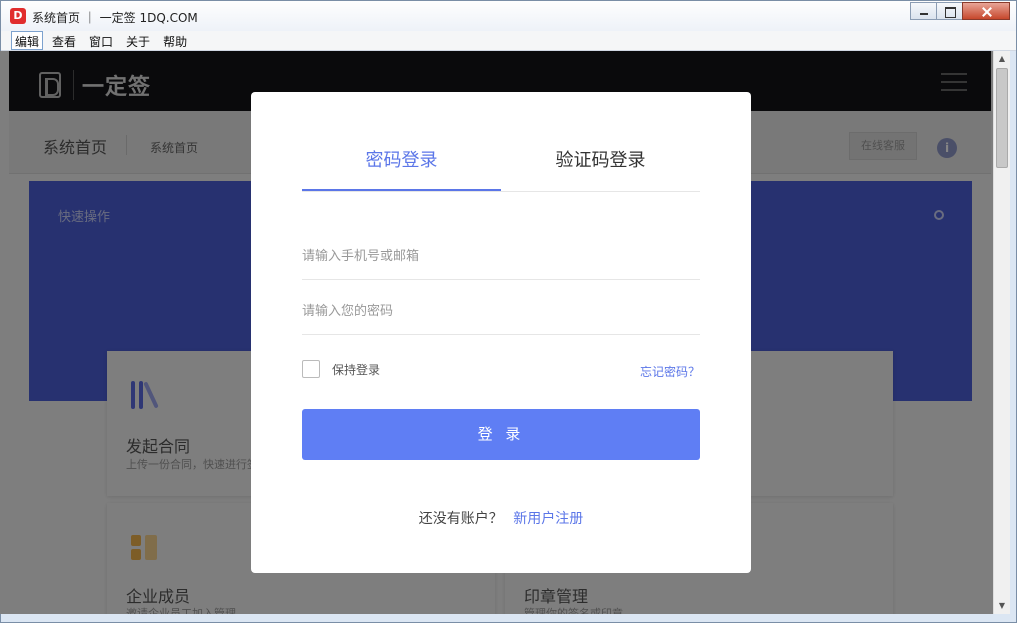  What do you see at coordinates (1002, 606) in the screenshot?
I see `scroll-down-arrow-icon: ▼` at bounding box center [1002, 606].